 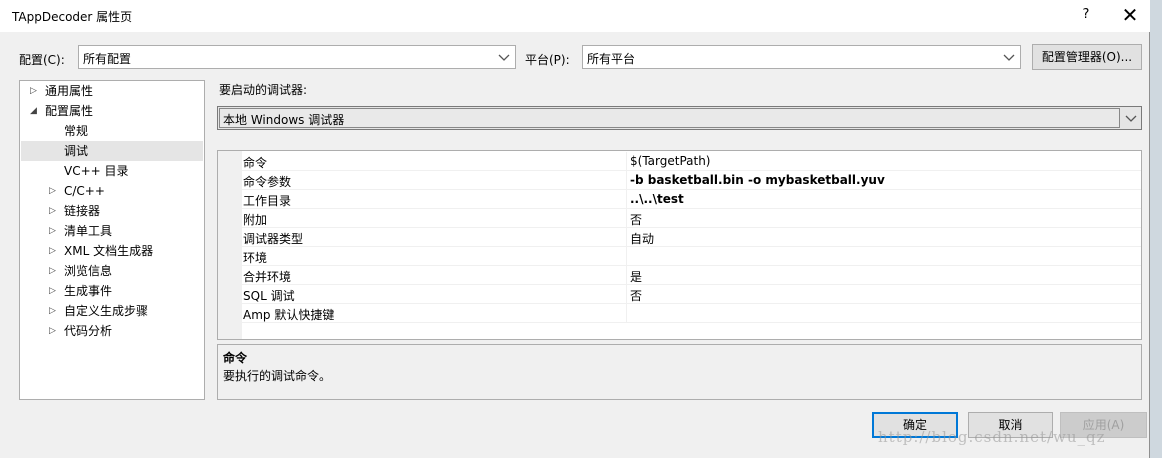 I want to click on tree-item-browse-information: ▷ 浏览信息, so click(x=112, y=271).